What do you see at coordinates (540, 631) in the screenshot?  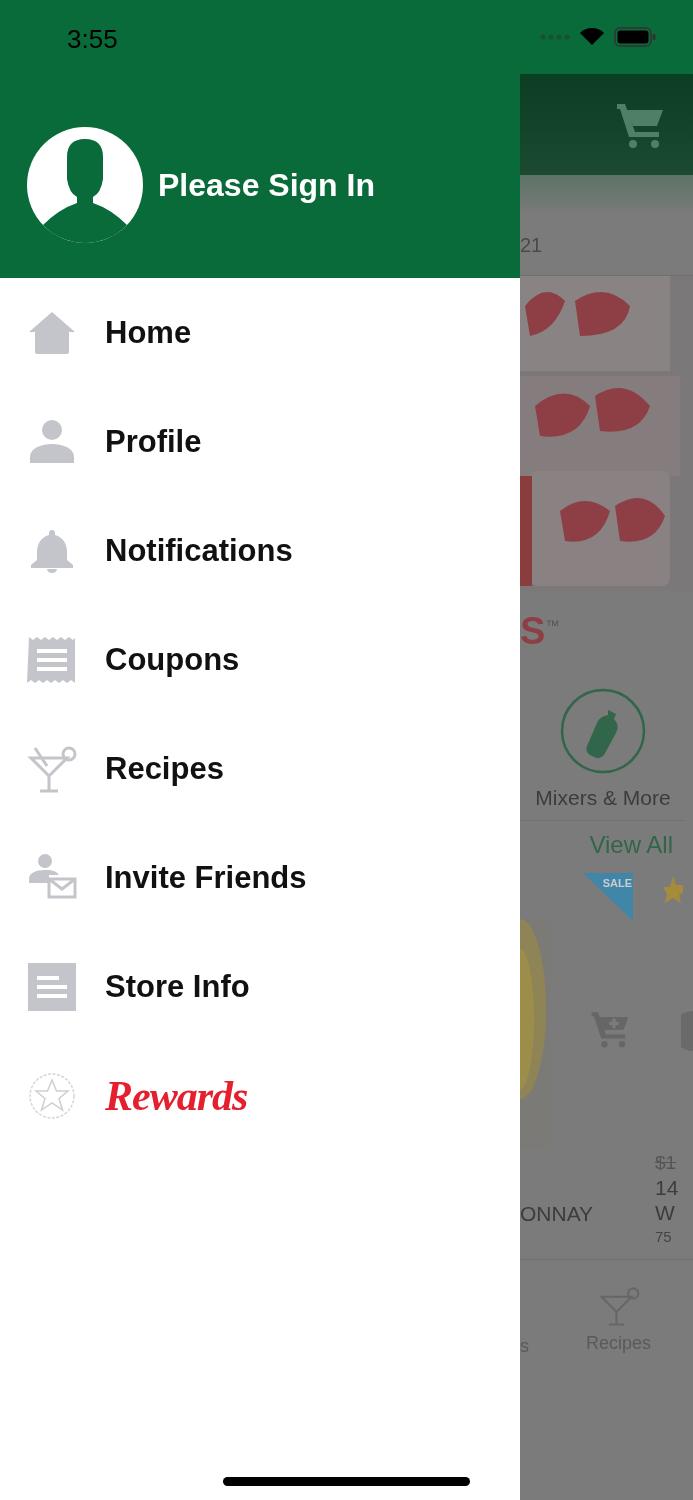 I see `brand-logo-text: S$^{™}$` at bounding box center [540, 631].